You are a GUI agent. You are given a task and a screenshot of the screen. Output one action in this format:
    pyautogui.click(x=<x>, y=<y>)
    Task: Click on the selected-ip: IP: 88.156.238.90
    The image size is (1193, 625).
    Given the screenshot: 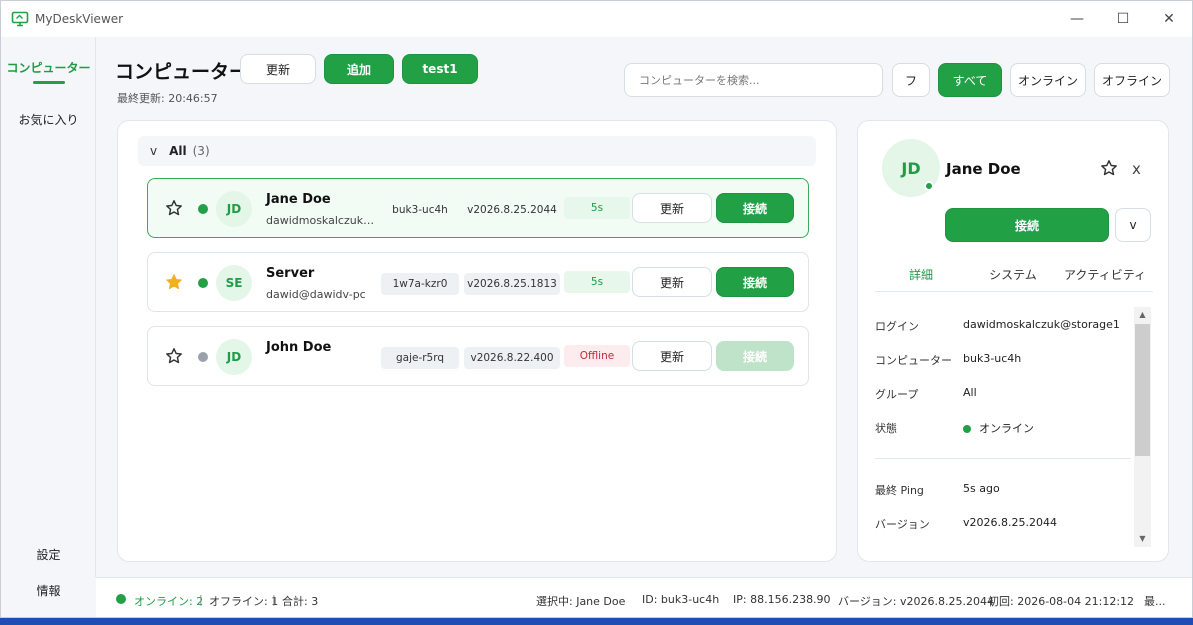 What is the action you would take?
    pyautogui.click(x=782, y=599)
    